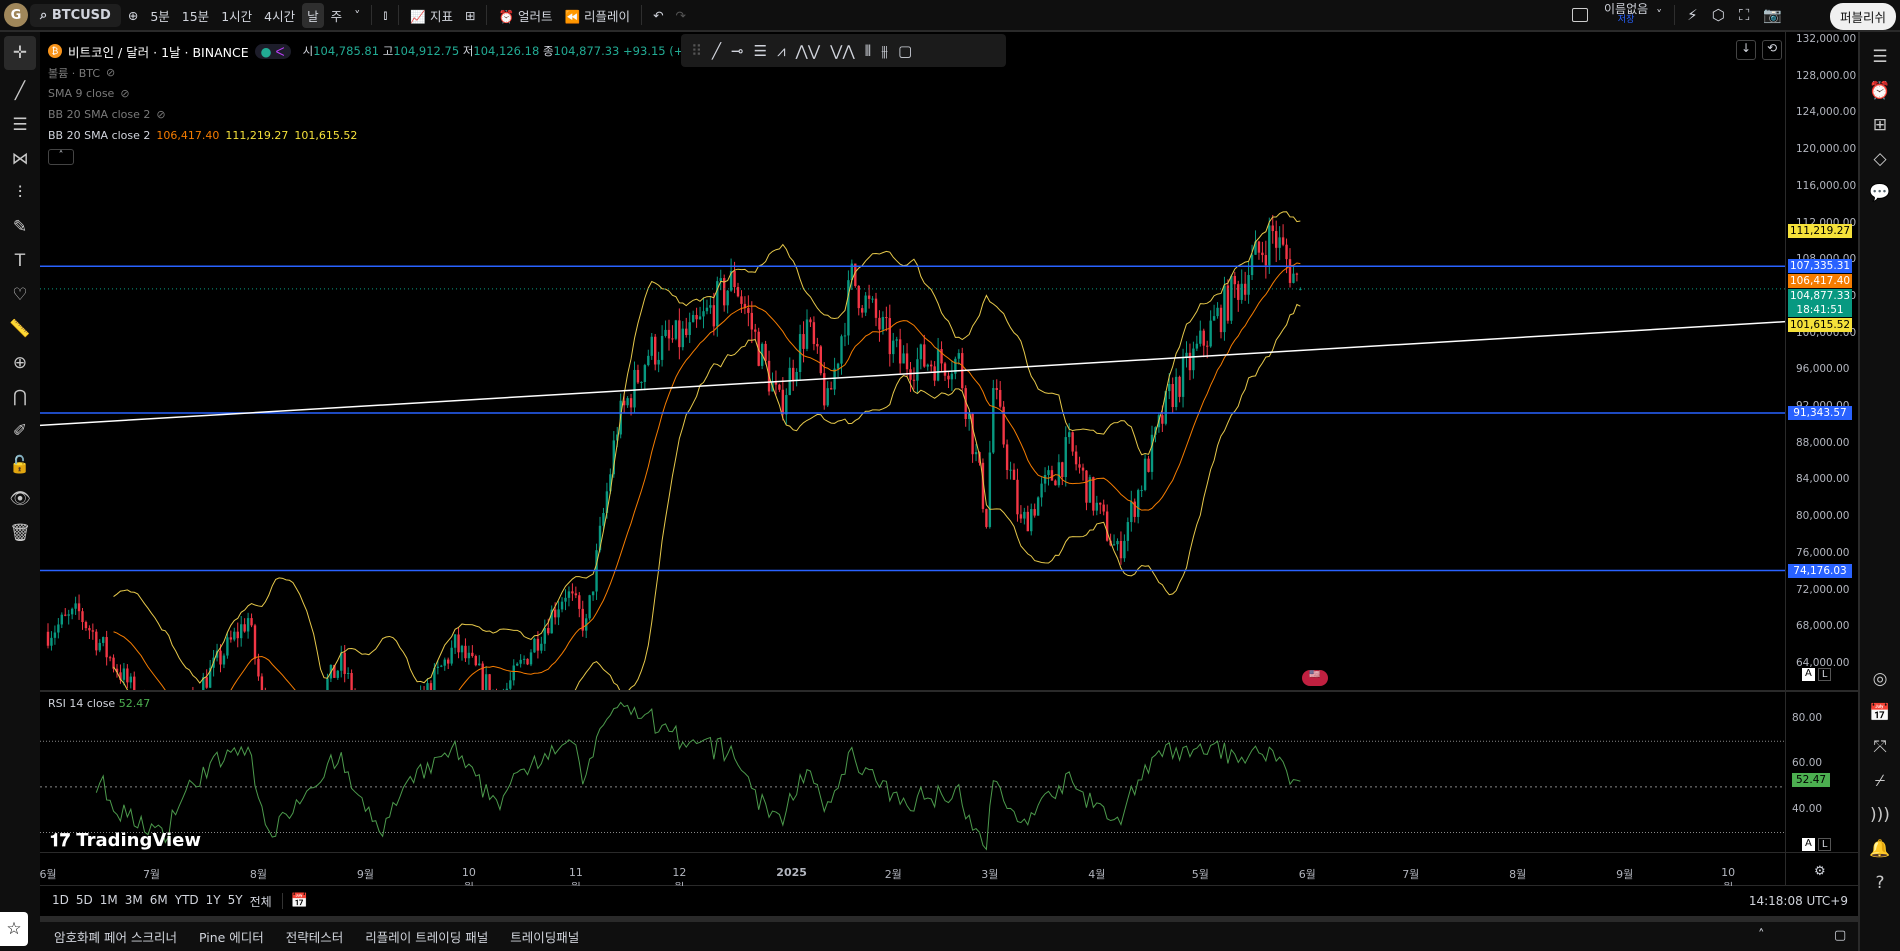  Describe the element at coordinates (544, 936) in the screenshot. I see `bottom-tab-4: 트레이딩패널` at that location.